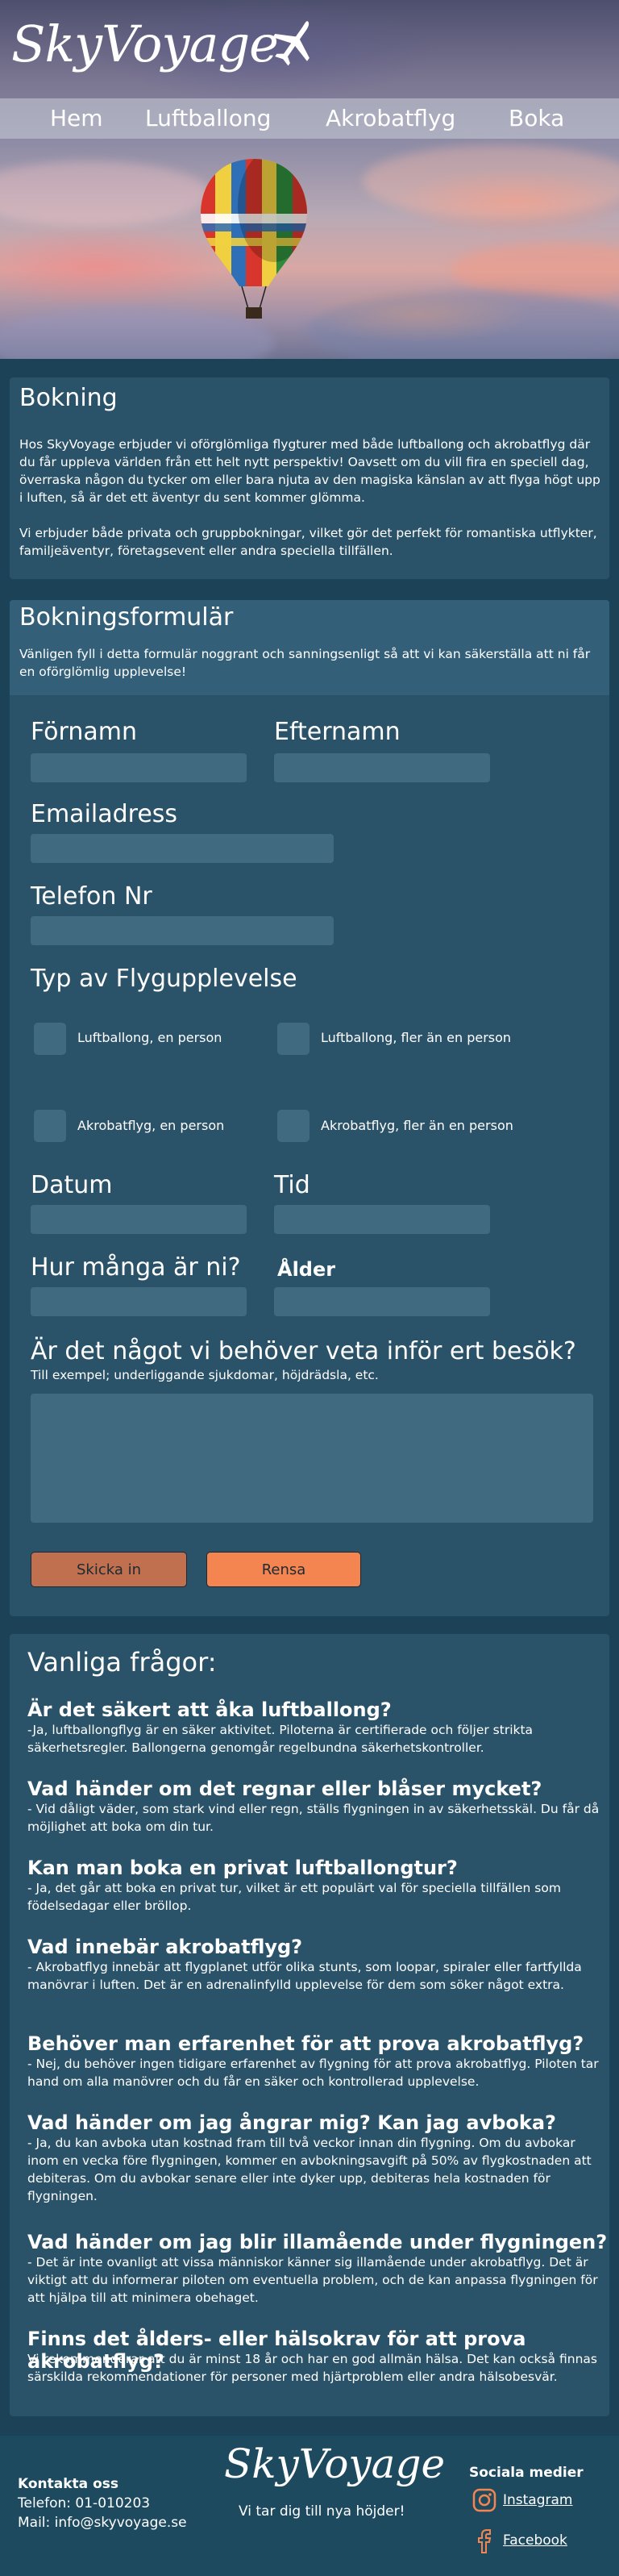  What do you see at coordinates (208, 118) in the screenshot?
I see `nav-balloon: Luftballong` at bounding box center [208, 118].